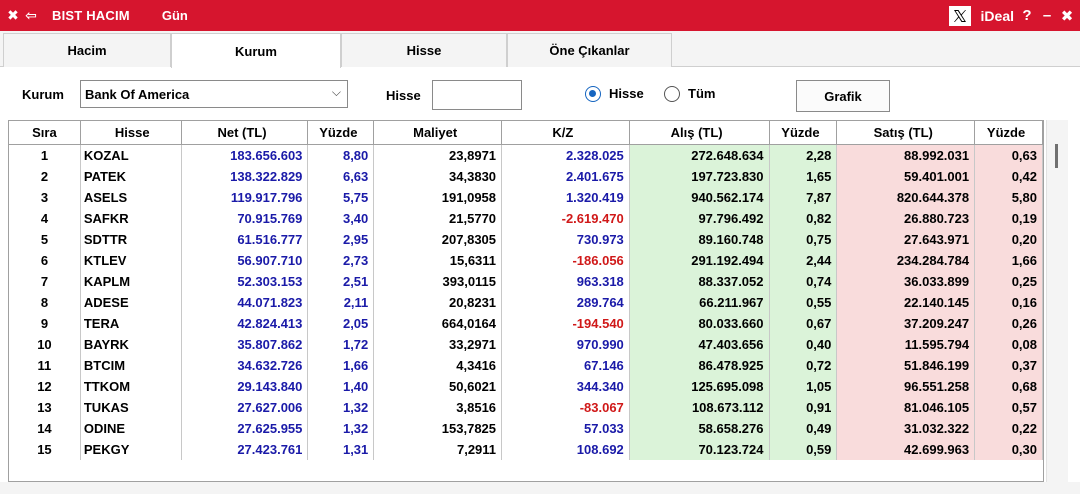 The image size is (1080, 494). Describe the element at coordinates (245, 239) in the screenshot. I see `cell-net: 61.516.777` at that location.